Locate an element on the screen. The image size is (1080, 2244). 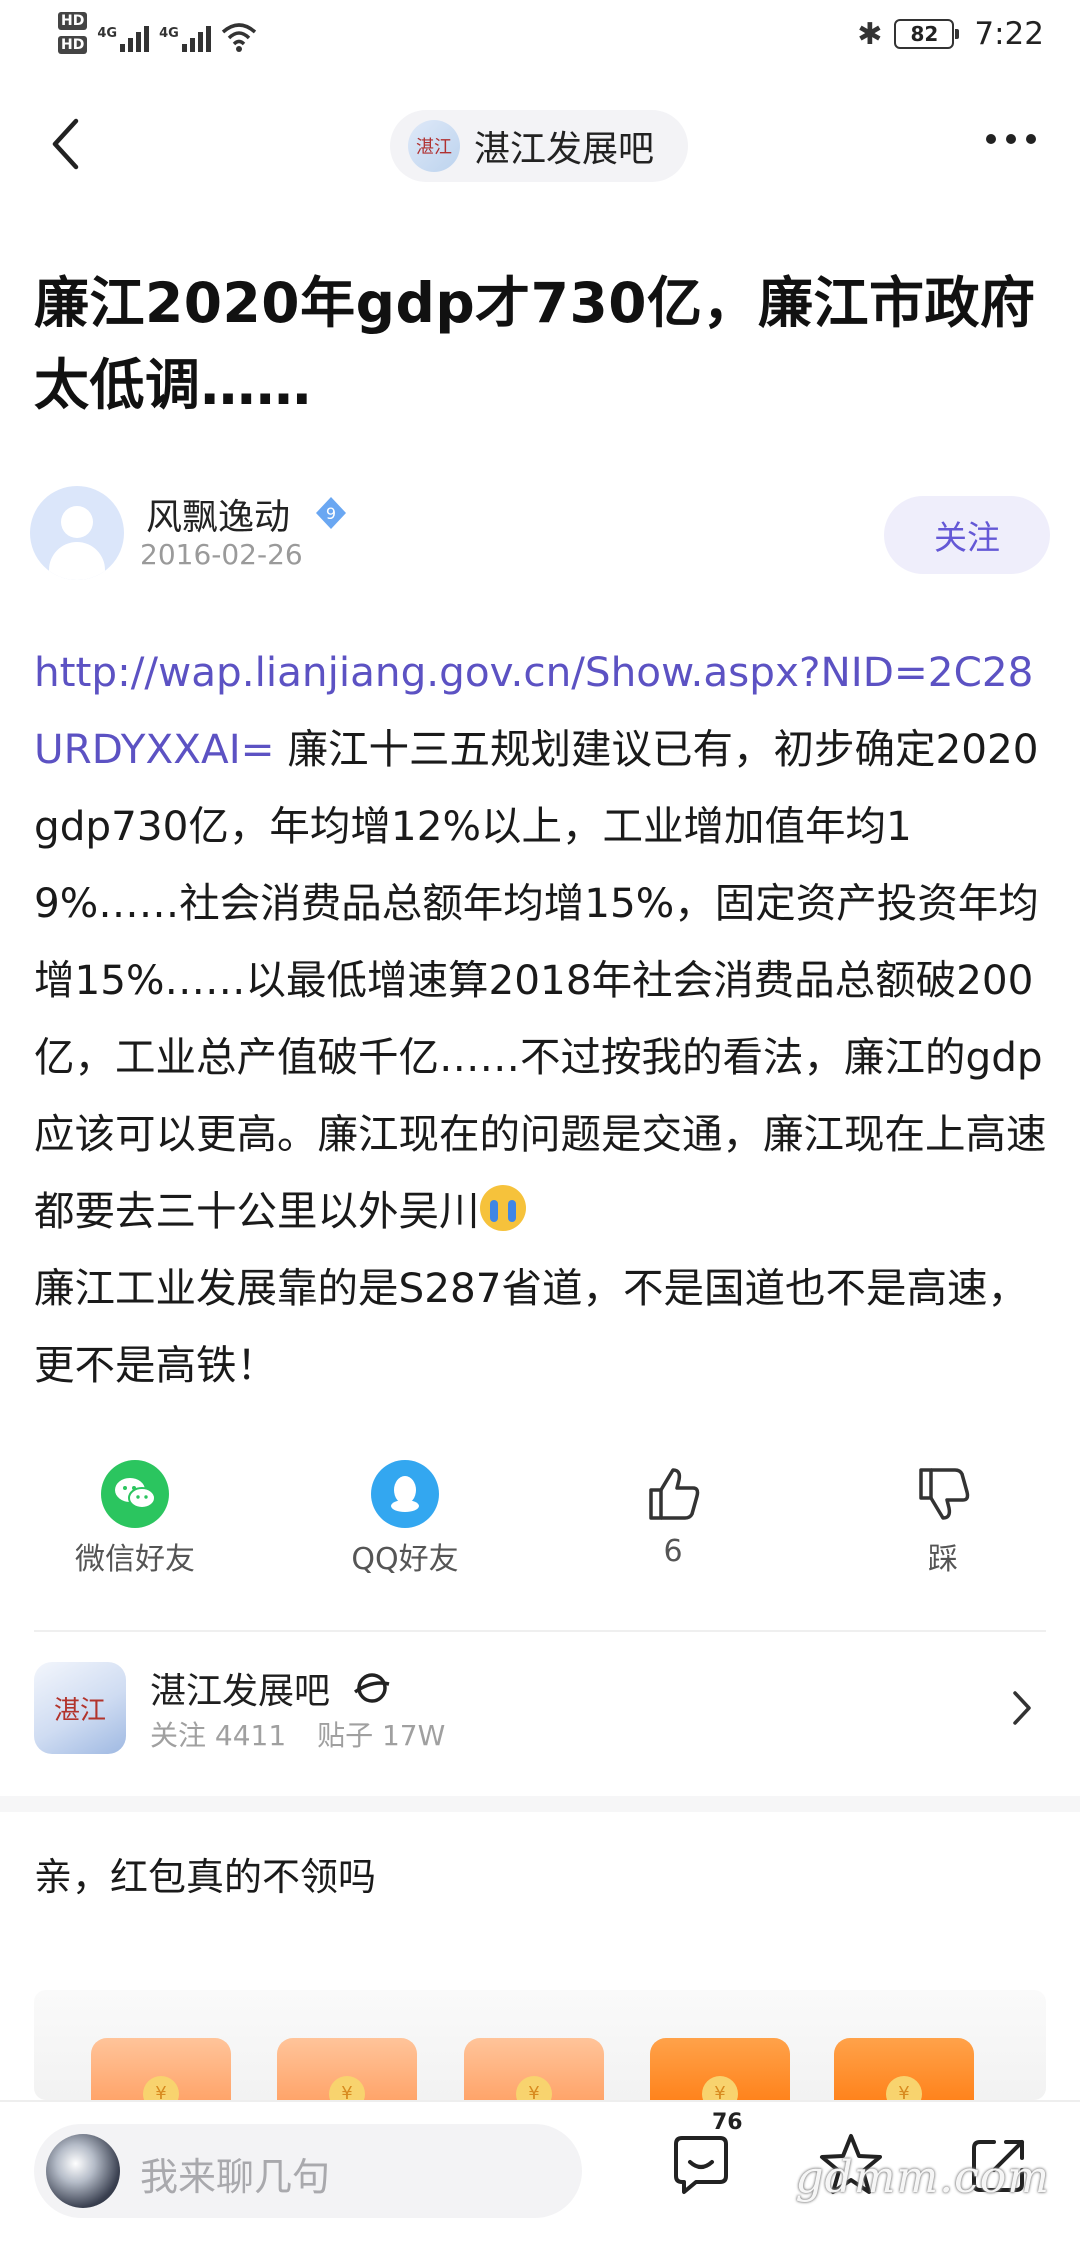
forum-pill-label: 湛江发展吧 is located at coordinates (564, 149).